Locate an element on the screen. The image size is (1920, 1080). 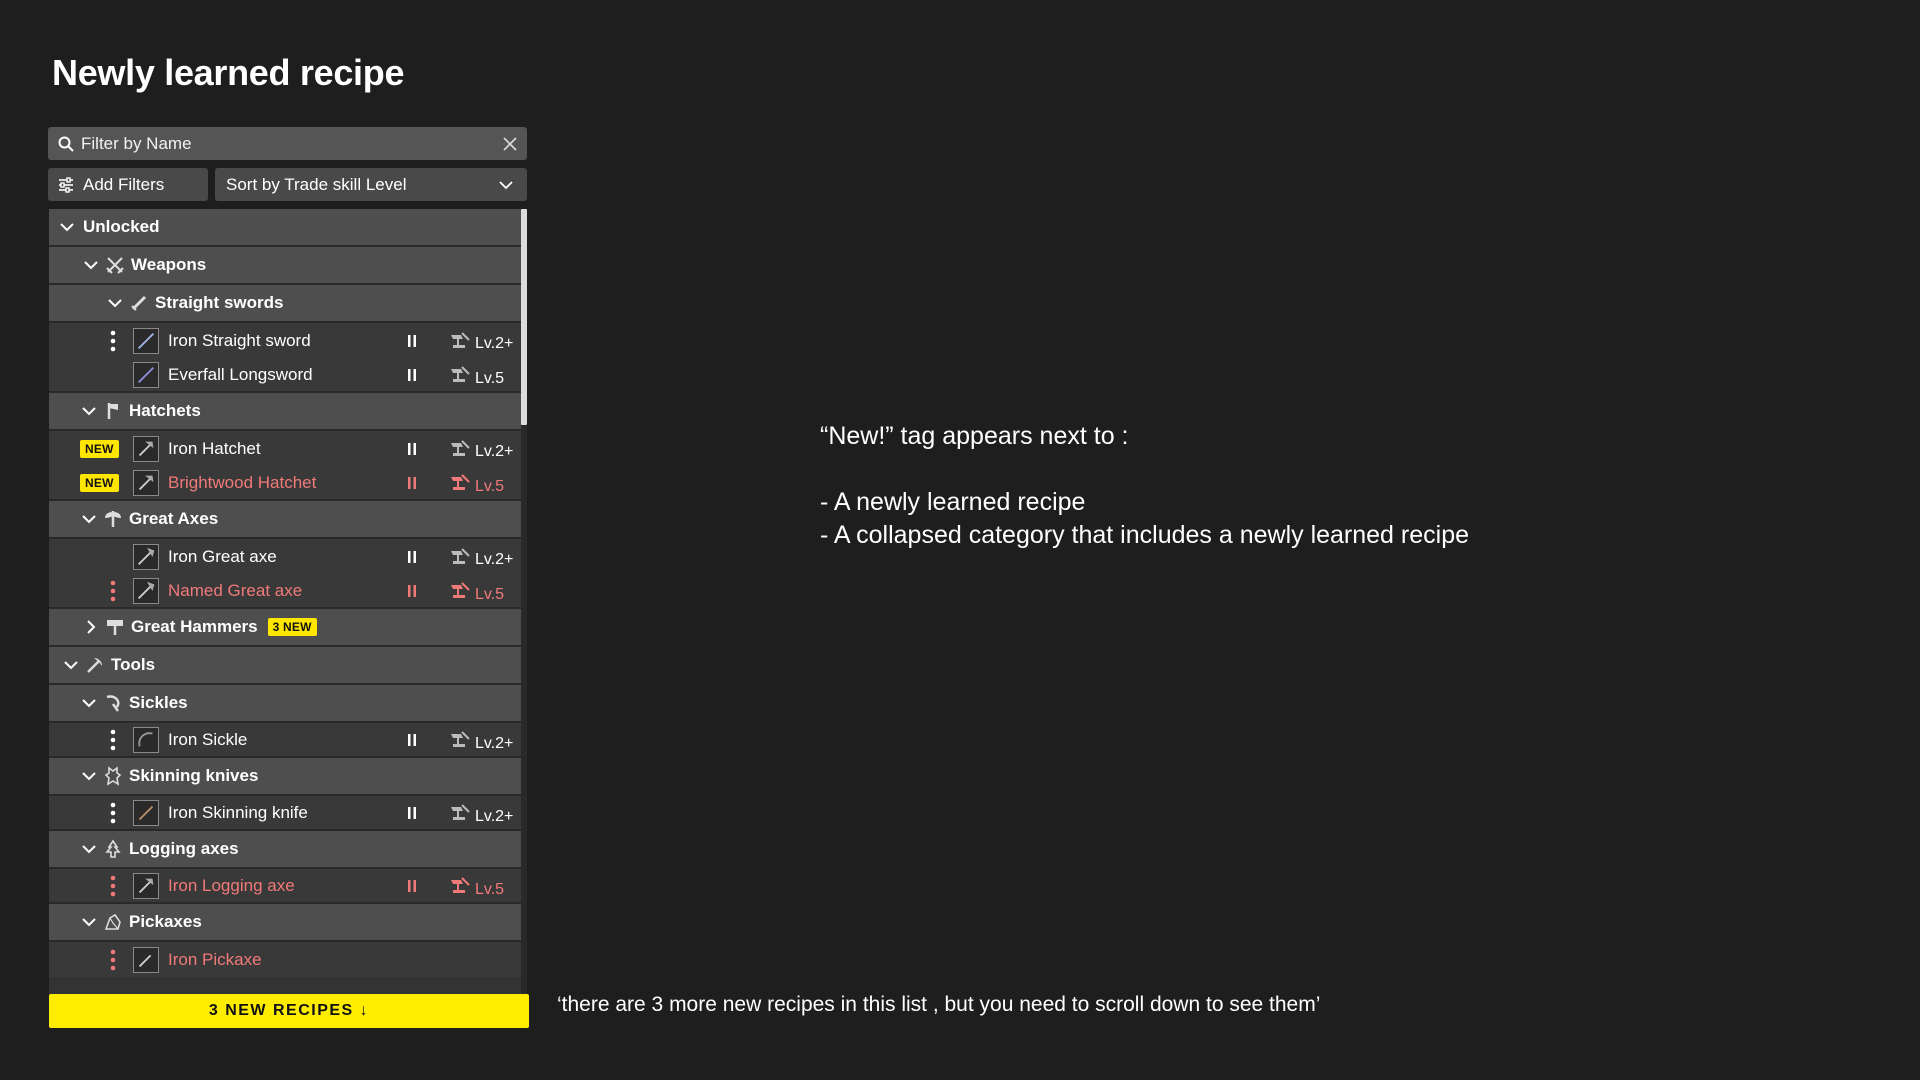
recipe-row: NEW Iron Hatchet Lv.2+ is located at coordinates (285, 448).